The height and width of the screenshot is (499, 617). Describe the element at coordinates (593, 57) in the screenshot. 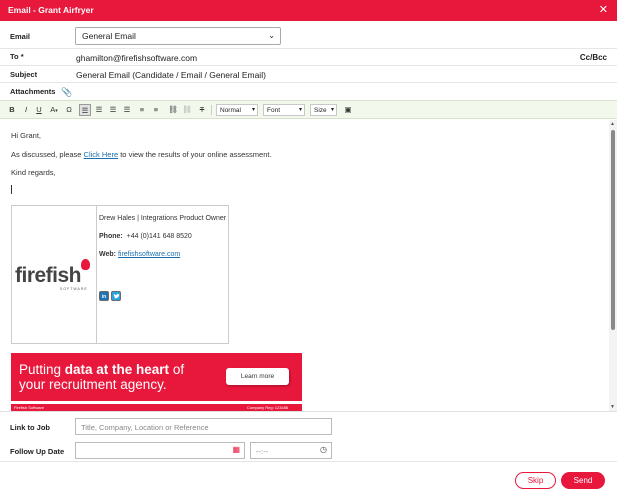

I see `ccbcc-button: Cc/Bcc` at that location.